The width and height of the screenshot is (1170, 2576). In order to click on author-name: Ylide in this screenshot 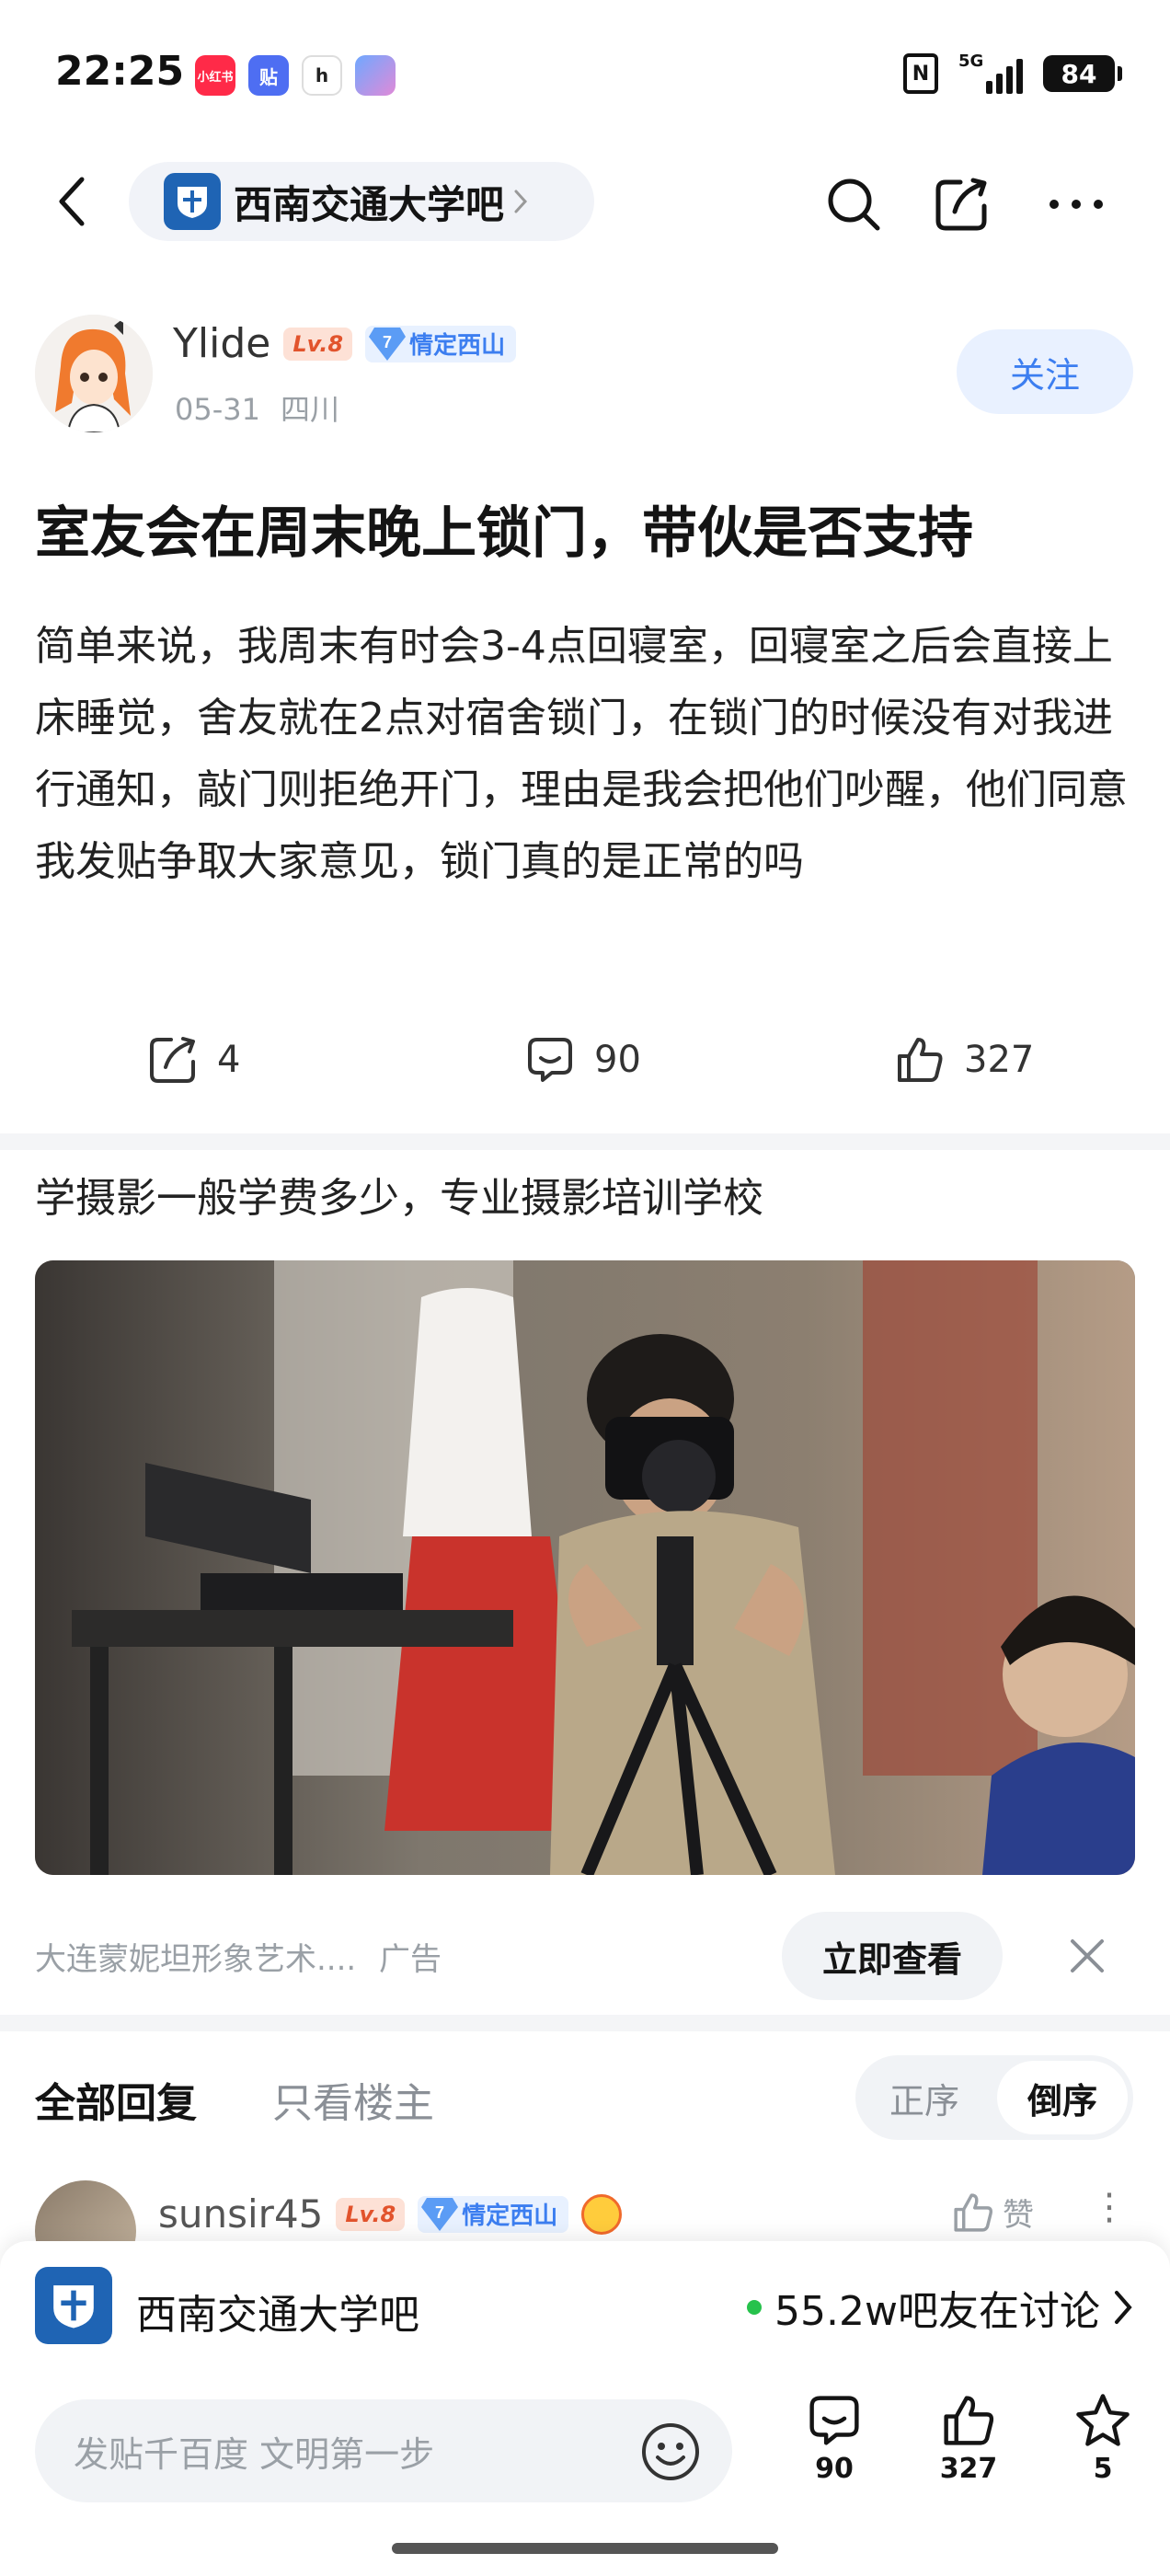, I will do `click(221, 343)`.